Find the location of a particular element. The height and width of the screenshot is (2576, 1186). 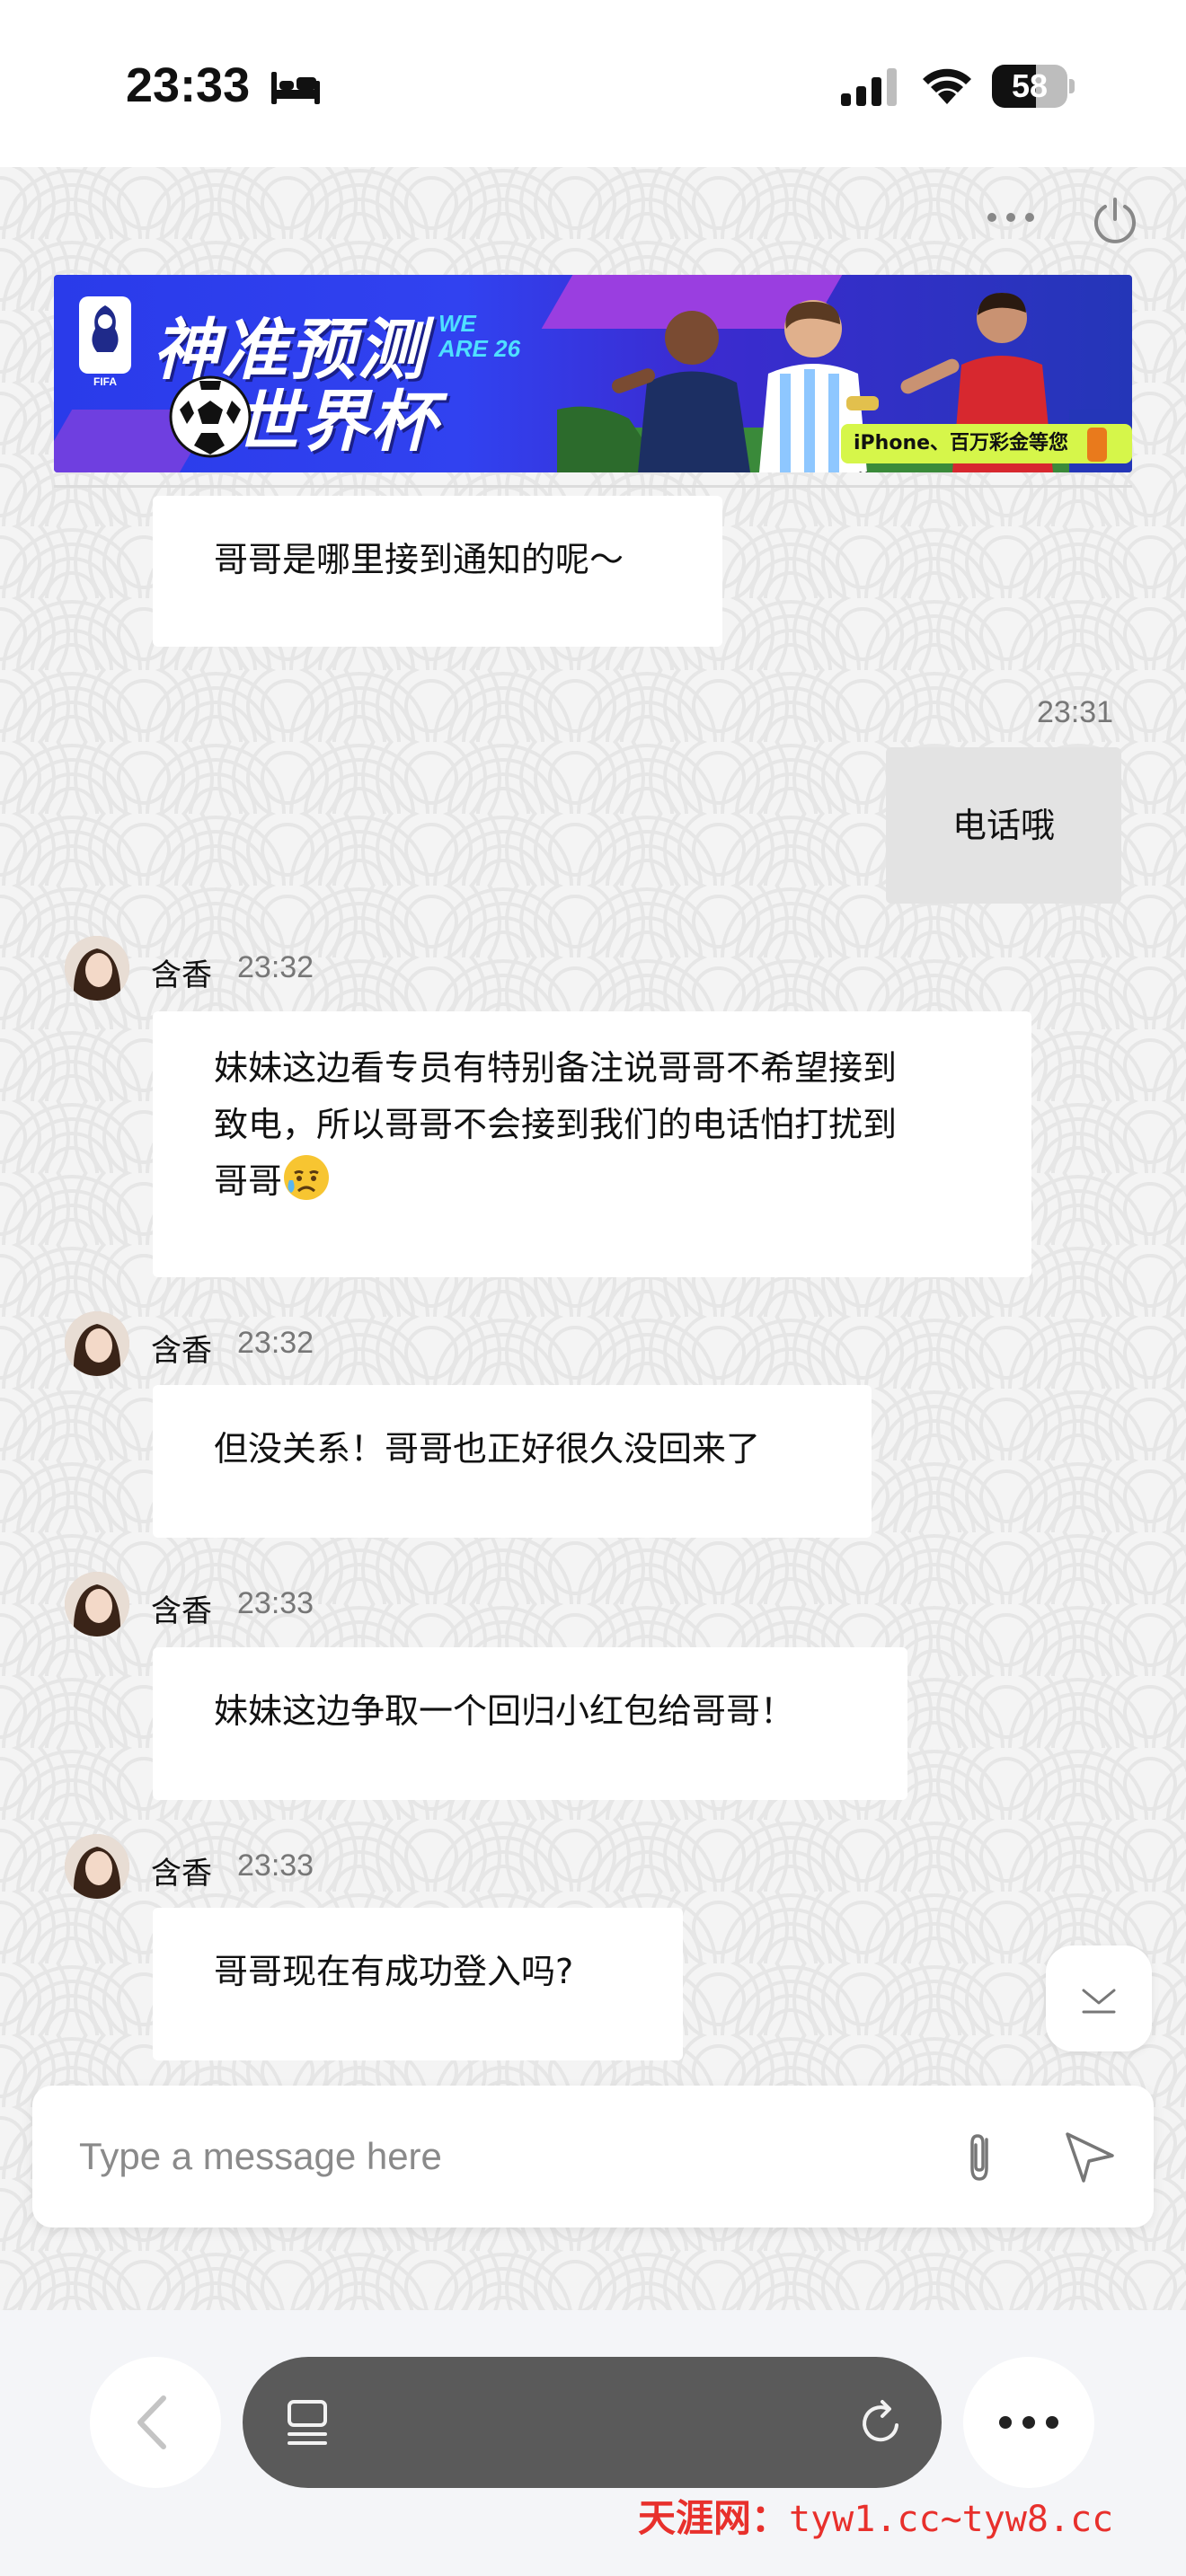

message-text: 电话哦 is located at coordinates (1003, 825).